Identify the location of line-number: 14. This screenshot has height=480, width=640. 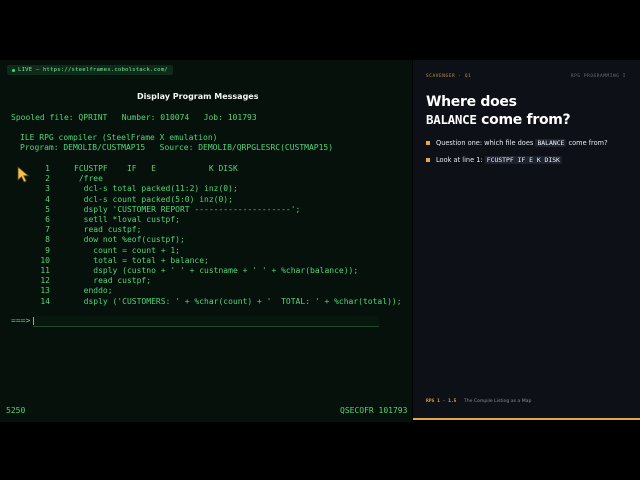
(45, 301).